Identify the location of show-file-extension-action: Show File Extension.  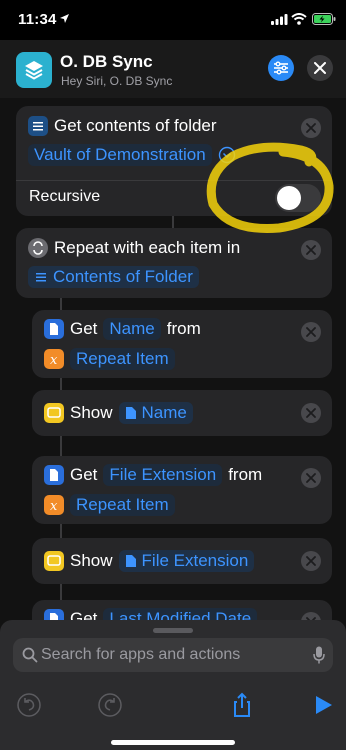
(182, 561).